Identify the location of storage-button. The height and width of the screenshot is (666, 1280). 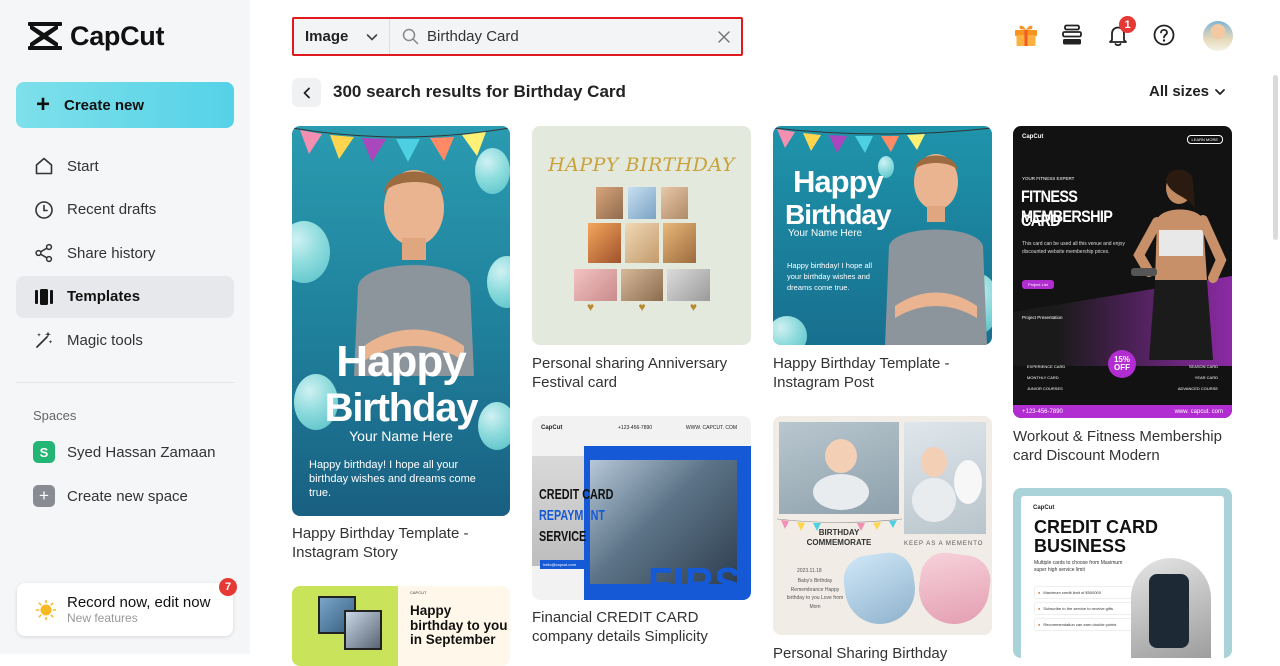
(1072, 35).